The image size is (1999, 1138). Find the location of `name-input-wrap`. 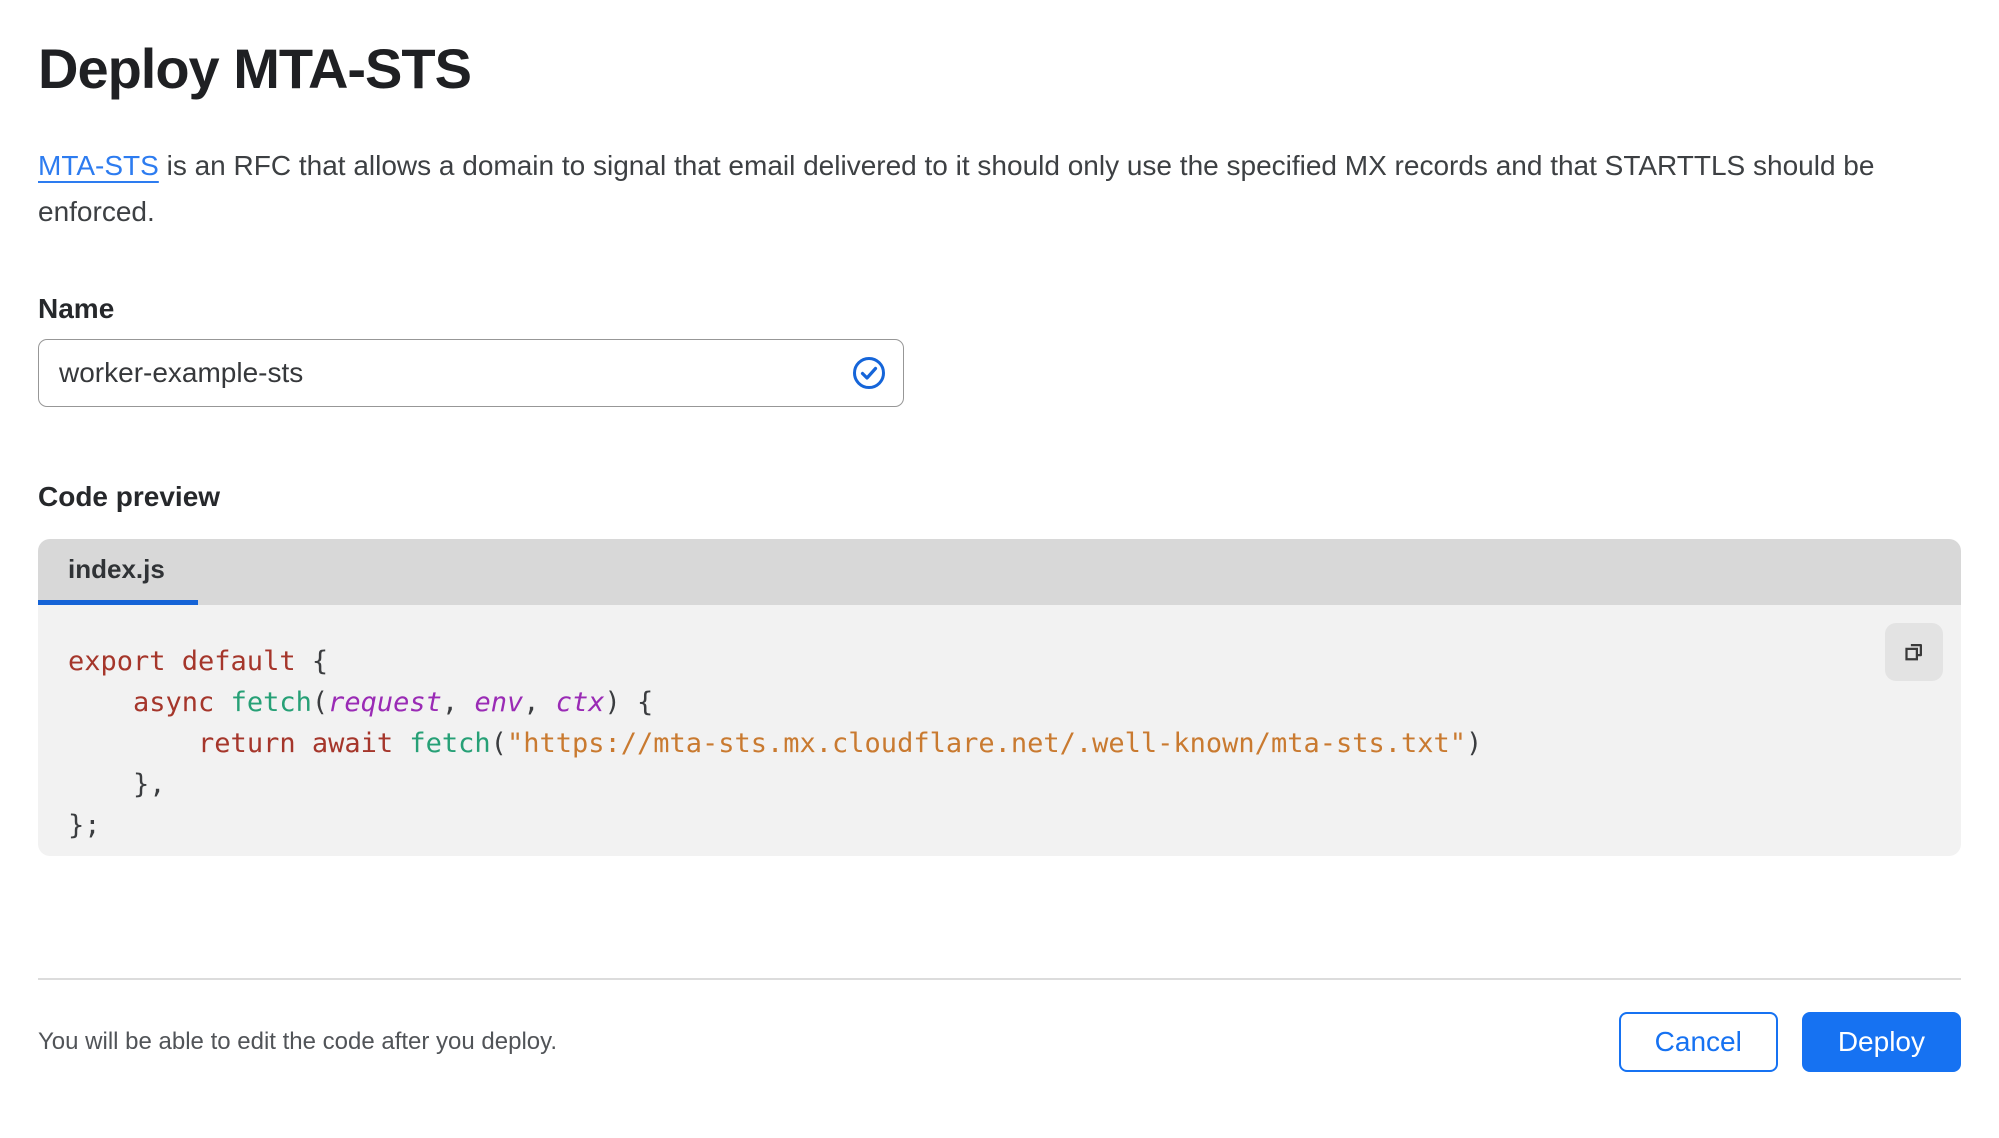

name-input-wrap is located at coordinates (471, 373).